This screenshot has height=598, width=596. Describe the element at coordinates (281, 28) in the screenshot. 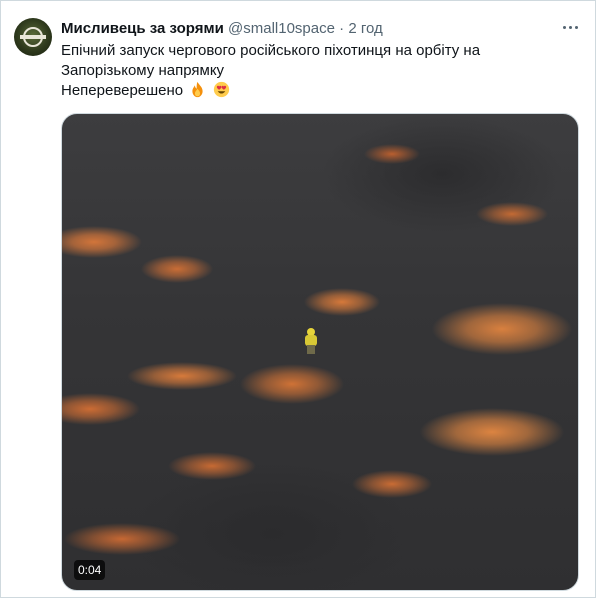

I see `author-handle: @small10space` at that location.